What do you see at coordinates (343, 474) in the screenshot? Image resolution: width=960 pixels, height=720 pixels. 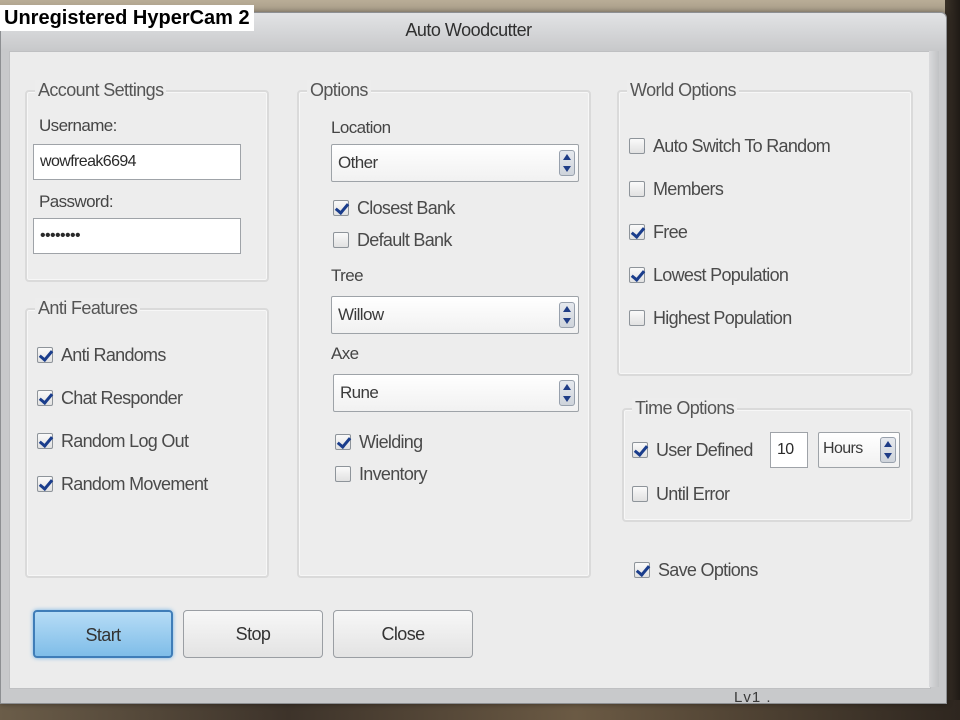 I see `inventory-checkbox` at bounding box center [343, 474].